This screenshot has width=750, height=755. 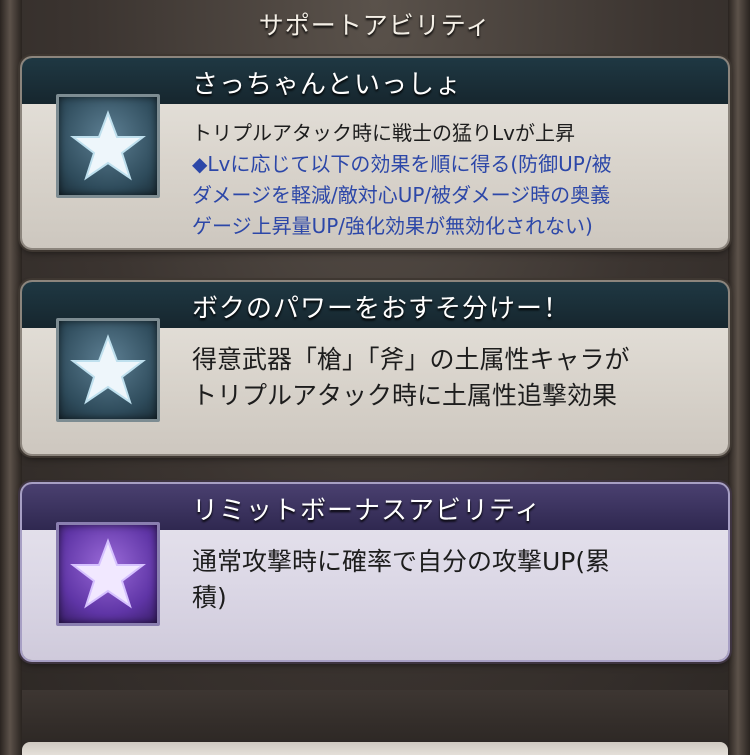 What do you see at coordinates (381, 309) in the screenshot?
I see `ability-name: ボクのパワーをおすそ分けー！` at bounding box center [381, 309].